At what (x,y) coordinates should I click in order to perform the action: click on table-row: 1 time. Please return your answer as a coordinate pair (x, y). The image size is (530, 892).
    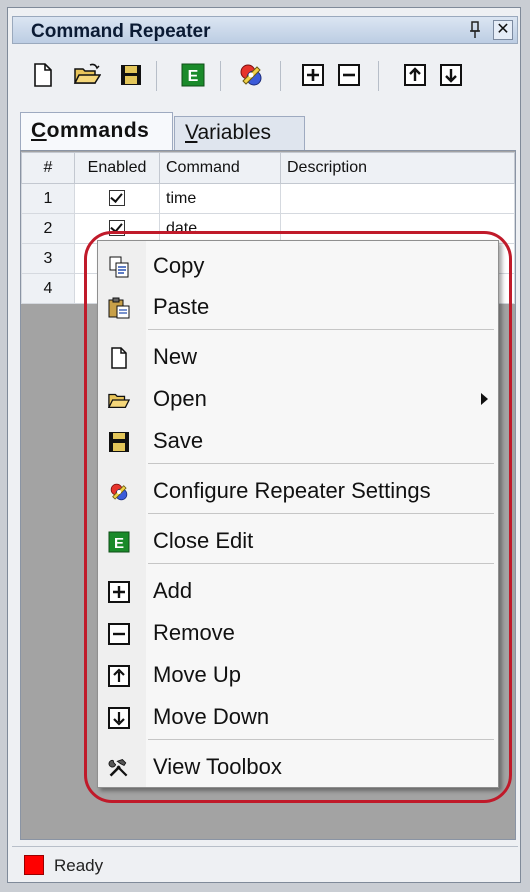
    Looking at the image, I should click on (268, 198).